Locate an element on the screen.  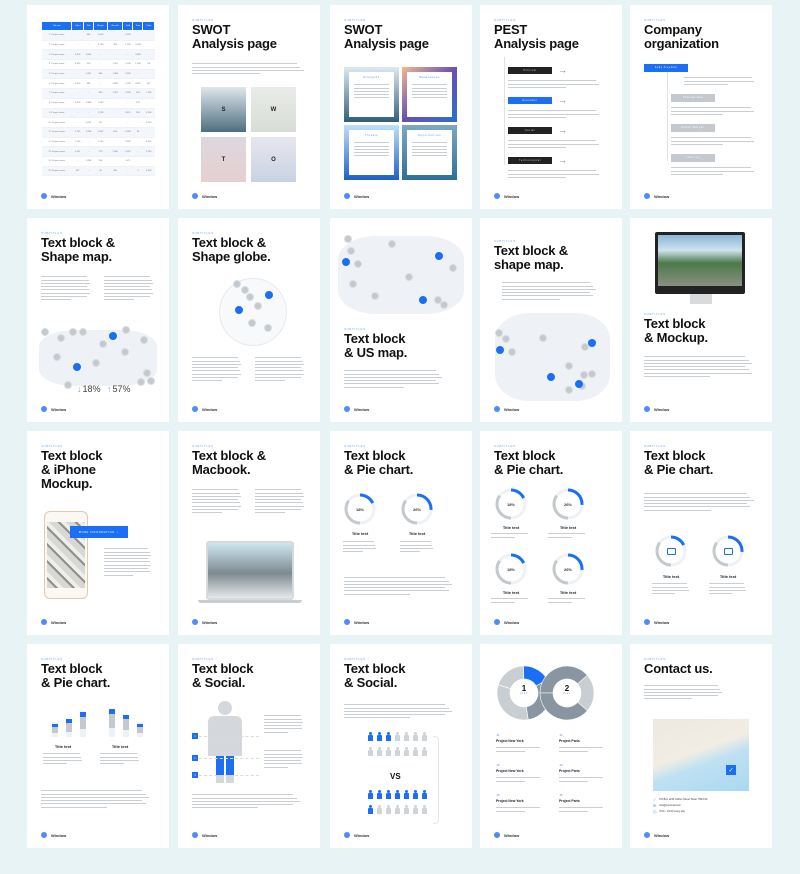
org-node: Lucy Lee is located at coordinates (693, 158).